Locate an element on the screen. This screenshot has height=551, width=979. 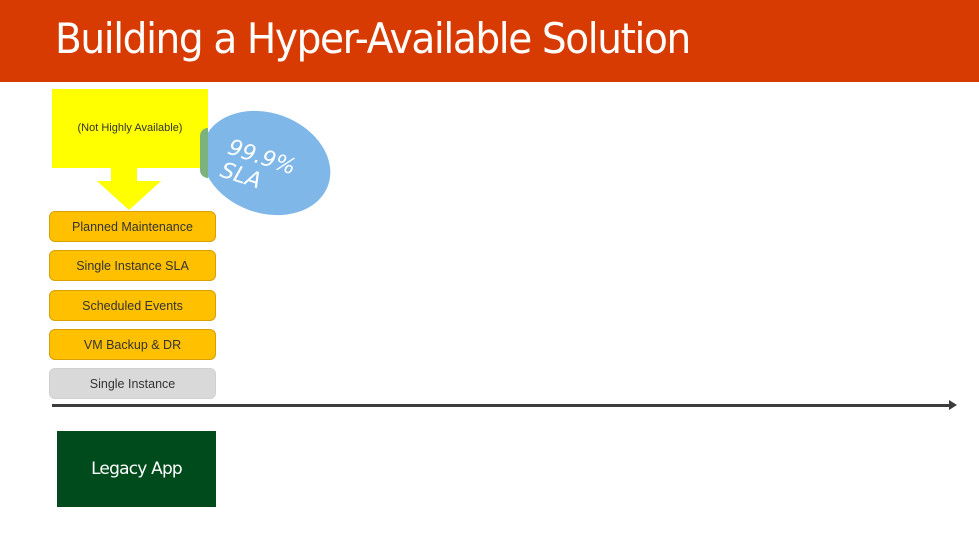
down-arrow-stem-icon is located at coordinates (124, 174).